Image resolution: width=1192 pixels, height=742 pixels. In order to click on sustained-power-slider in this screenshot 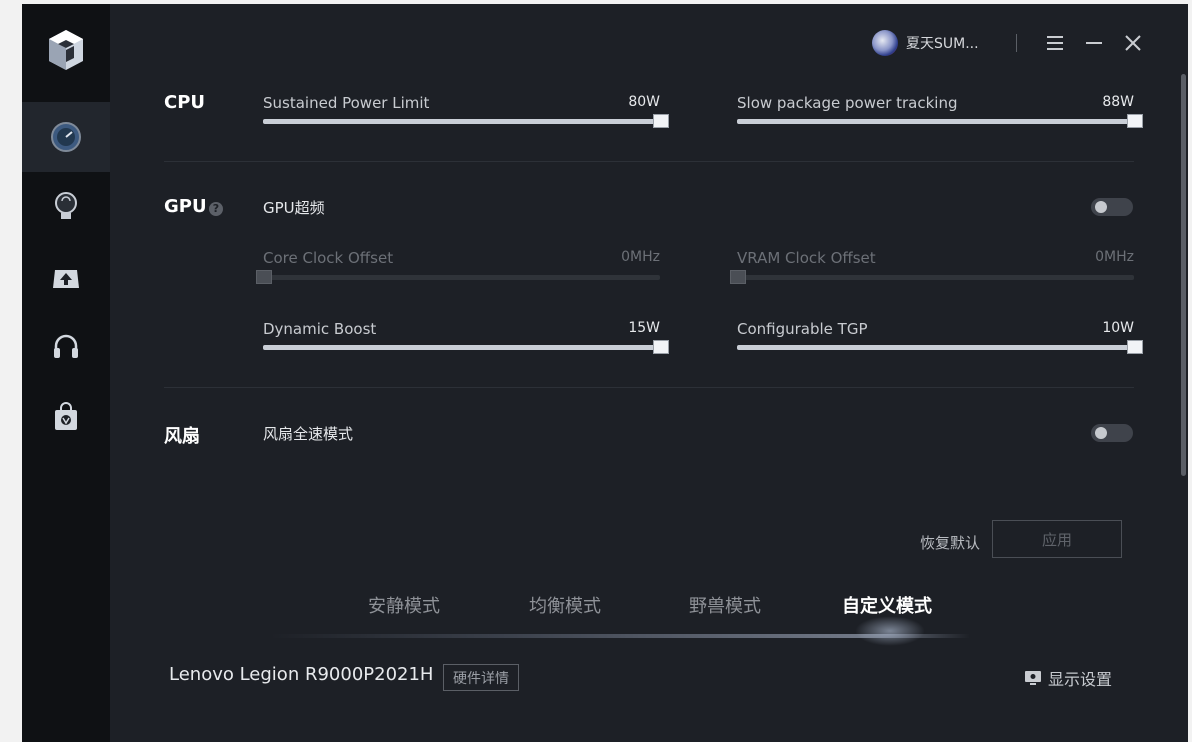, I will do `click(466, 121)`.